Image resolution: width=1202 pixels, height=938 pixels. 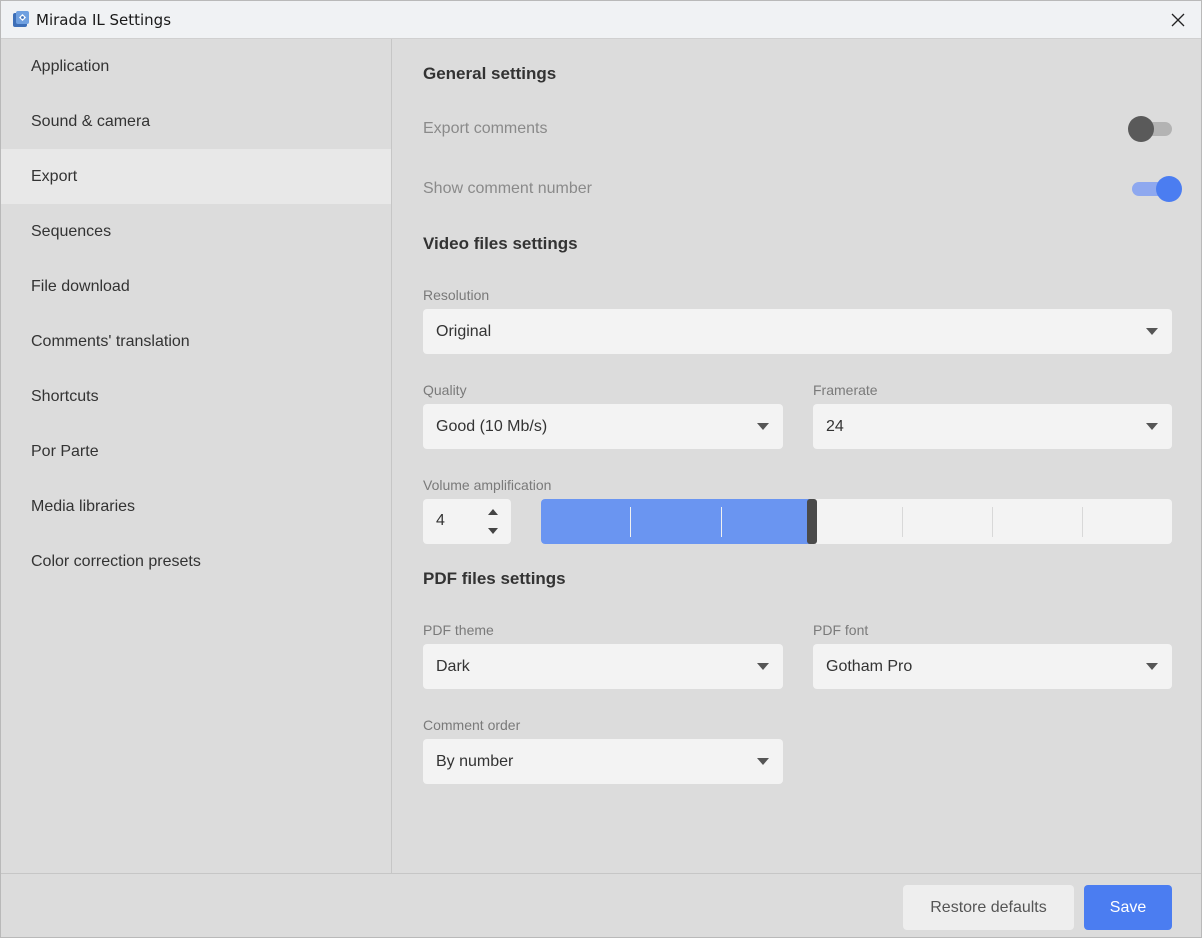 What do you see at coordinates (485, 128) in the screenshot?
I see `export-comments-label: Export comments` at bounding box center [485, 128].